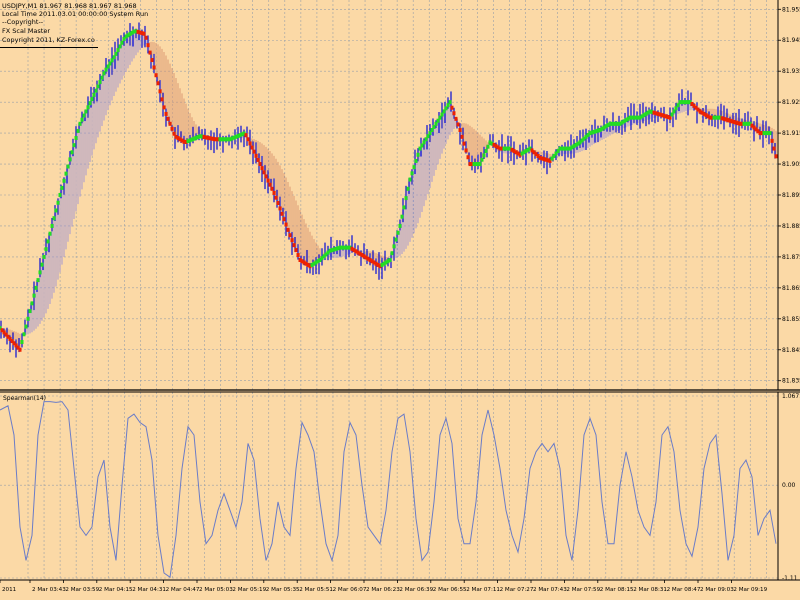 This screenshot has height=600, width=800. What do you see at coordinates (791, 71) in the screenshot?
I see `price-axis-label: 81.935` at bounding box center [791, 71].